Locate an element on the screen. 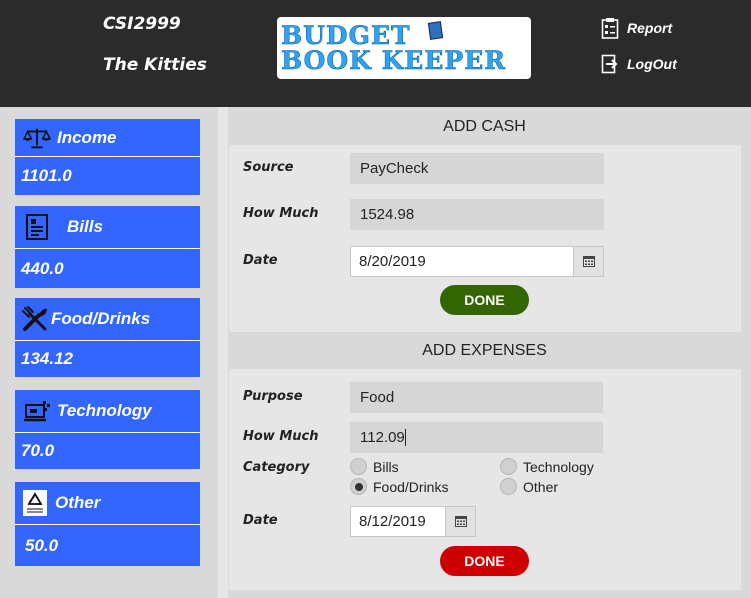  category-header: Income is located at coordinates (107, 137).